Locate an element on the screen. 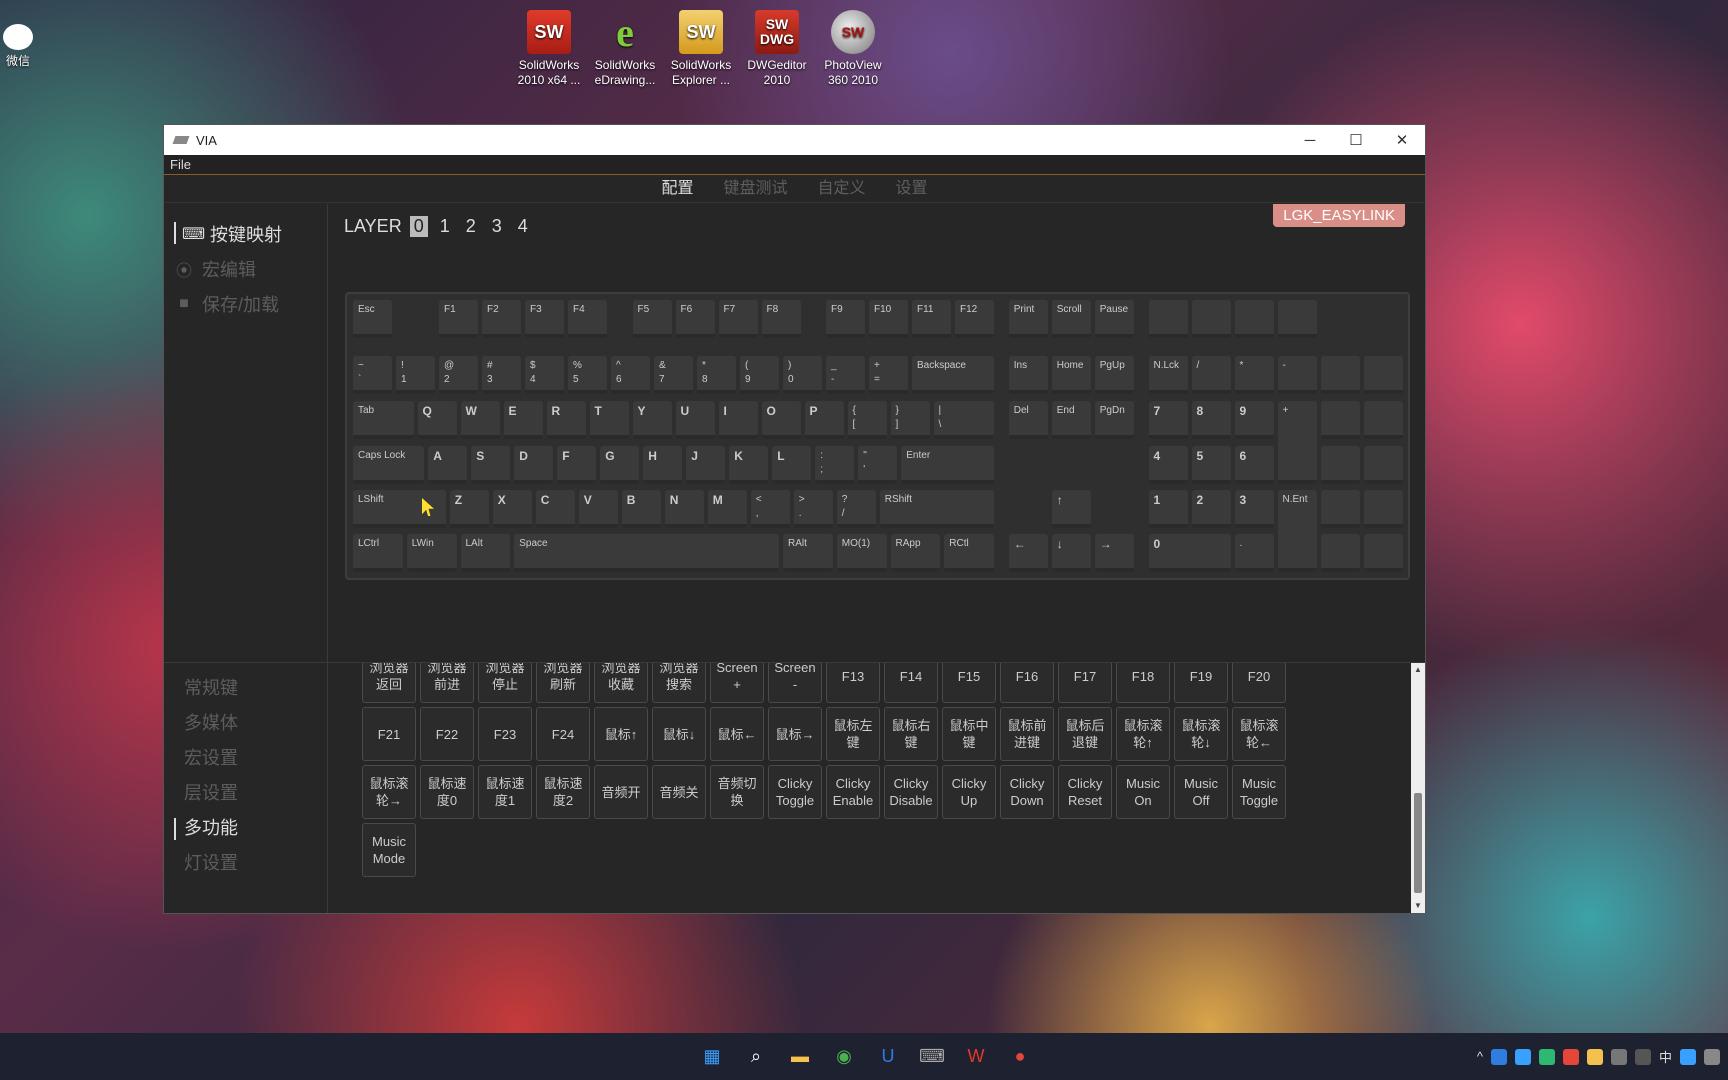  category-media: 多媒体 is located at coordinates (245, 723).